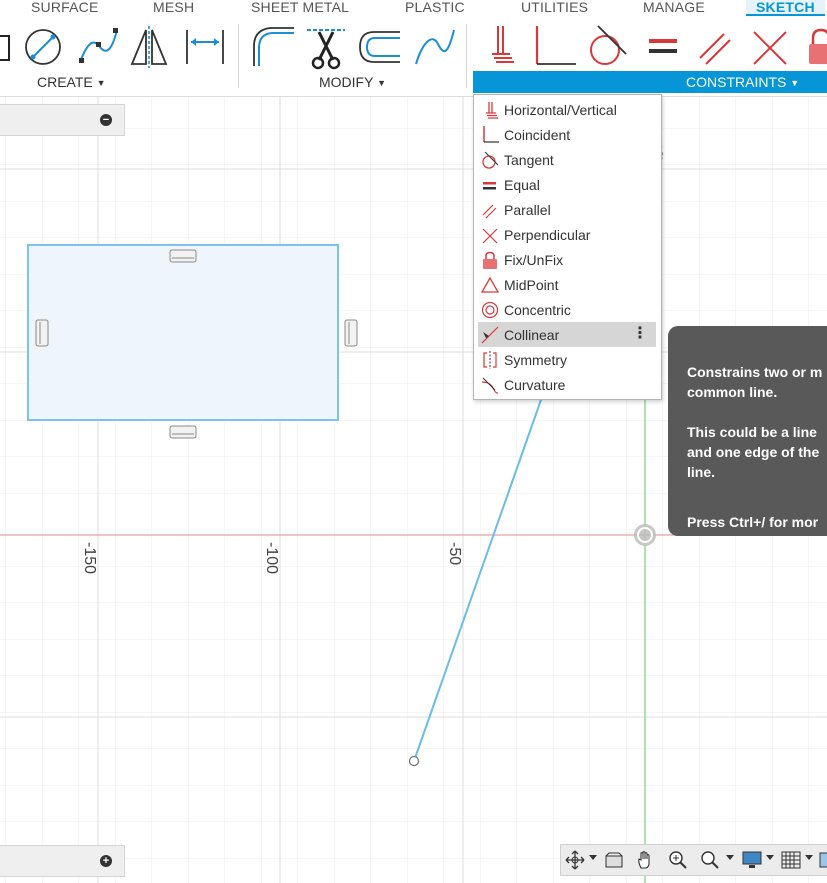 This screenshot has height=883, width=827. I want to click on trim-tool-button, so click(327, 47).